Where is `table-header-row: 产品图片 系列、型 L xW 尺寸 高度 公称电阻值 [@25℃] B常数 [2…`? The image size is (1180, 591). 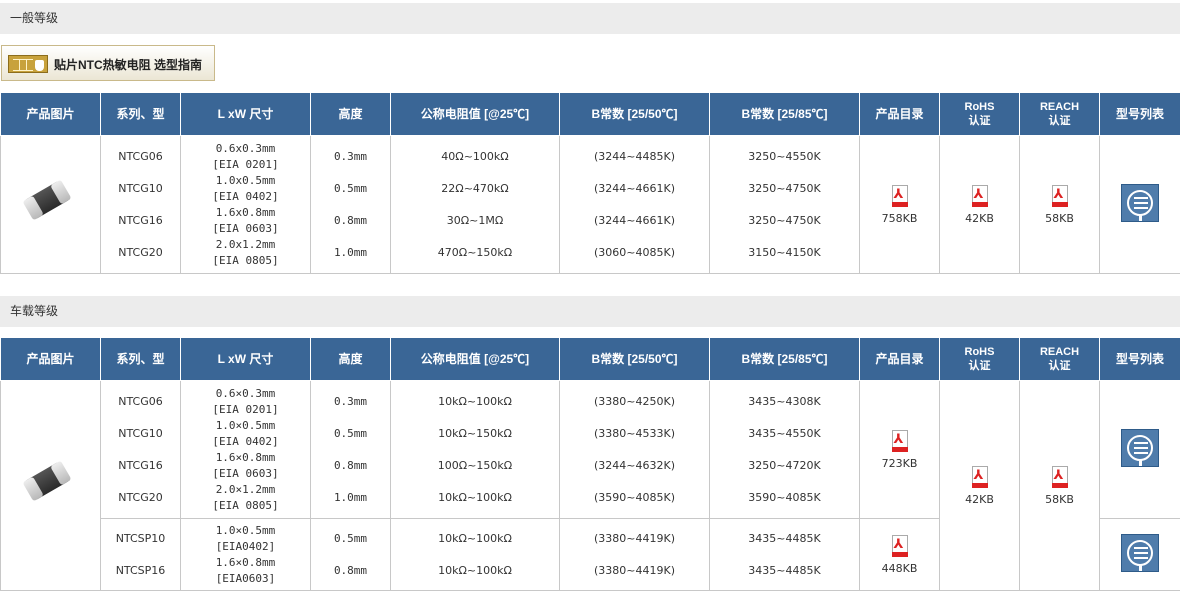
table-header-row: 产品图片 系列、型 L xW 尺寸 高度 公称电阻值 [@25℃] B常数 [2… is located at coordinates (590, 359).